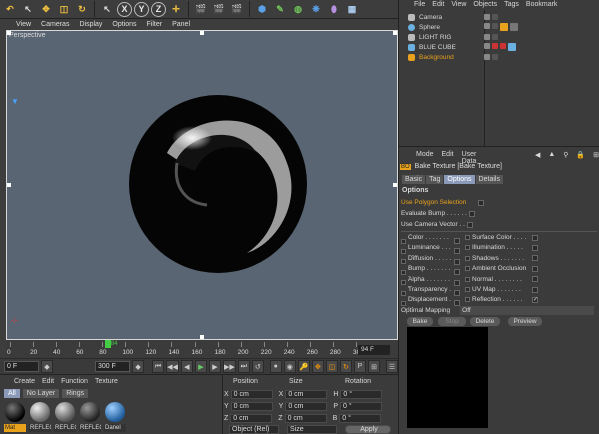 This screenshot has width=599, height=434. I want to click on material-menu-texture: Texture, so click(106, 382).